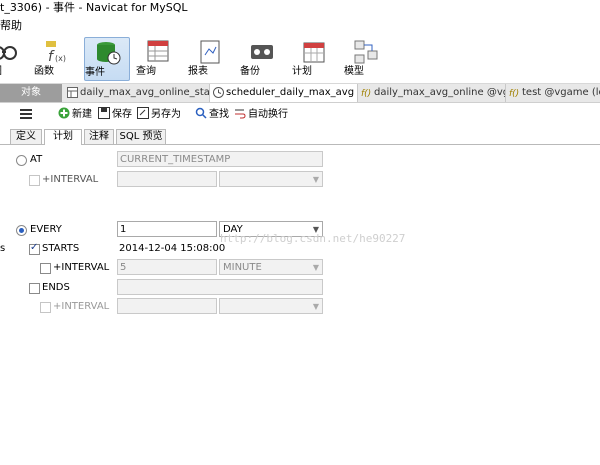  I want to click on wrap-label: 自动换行, so click(268, 114).